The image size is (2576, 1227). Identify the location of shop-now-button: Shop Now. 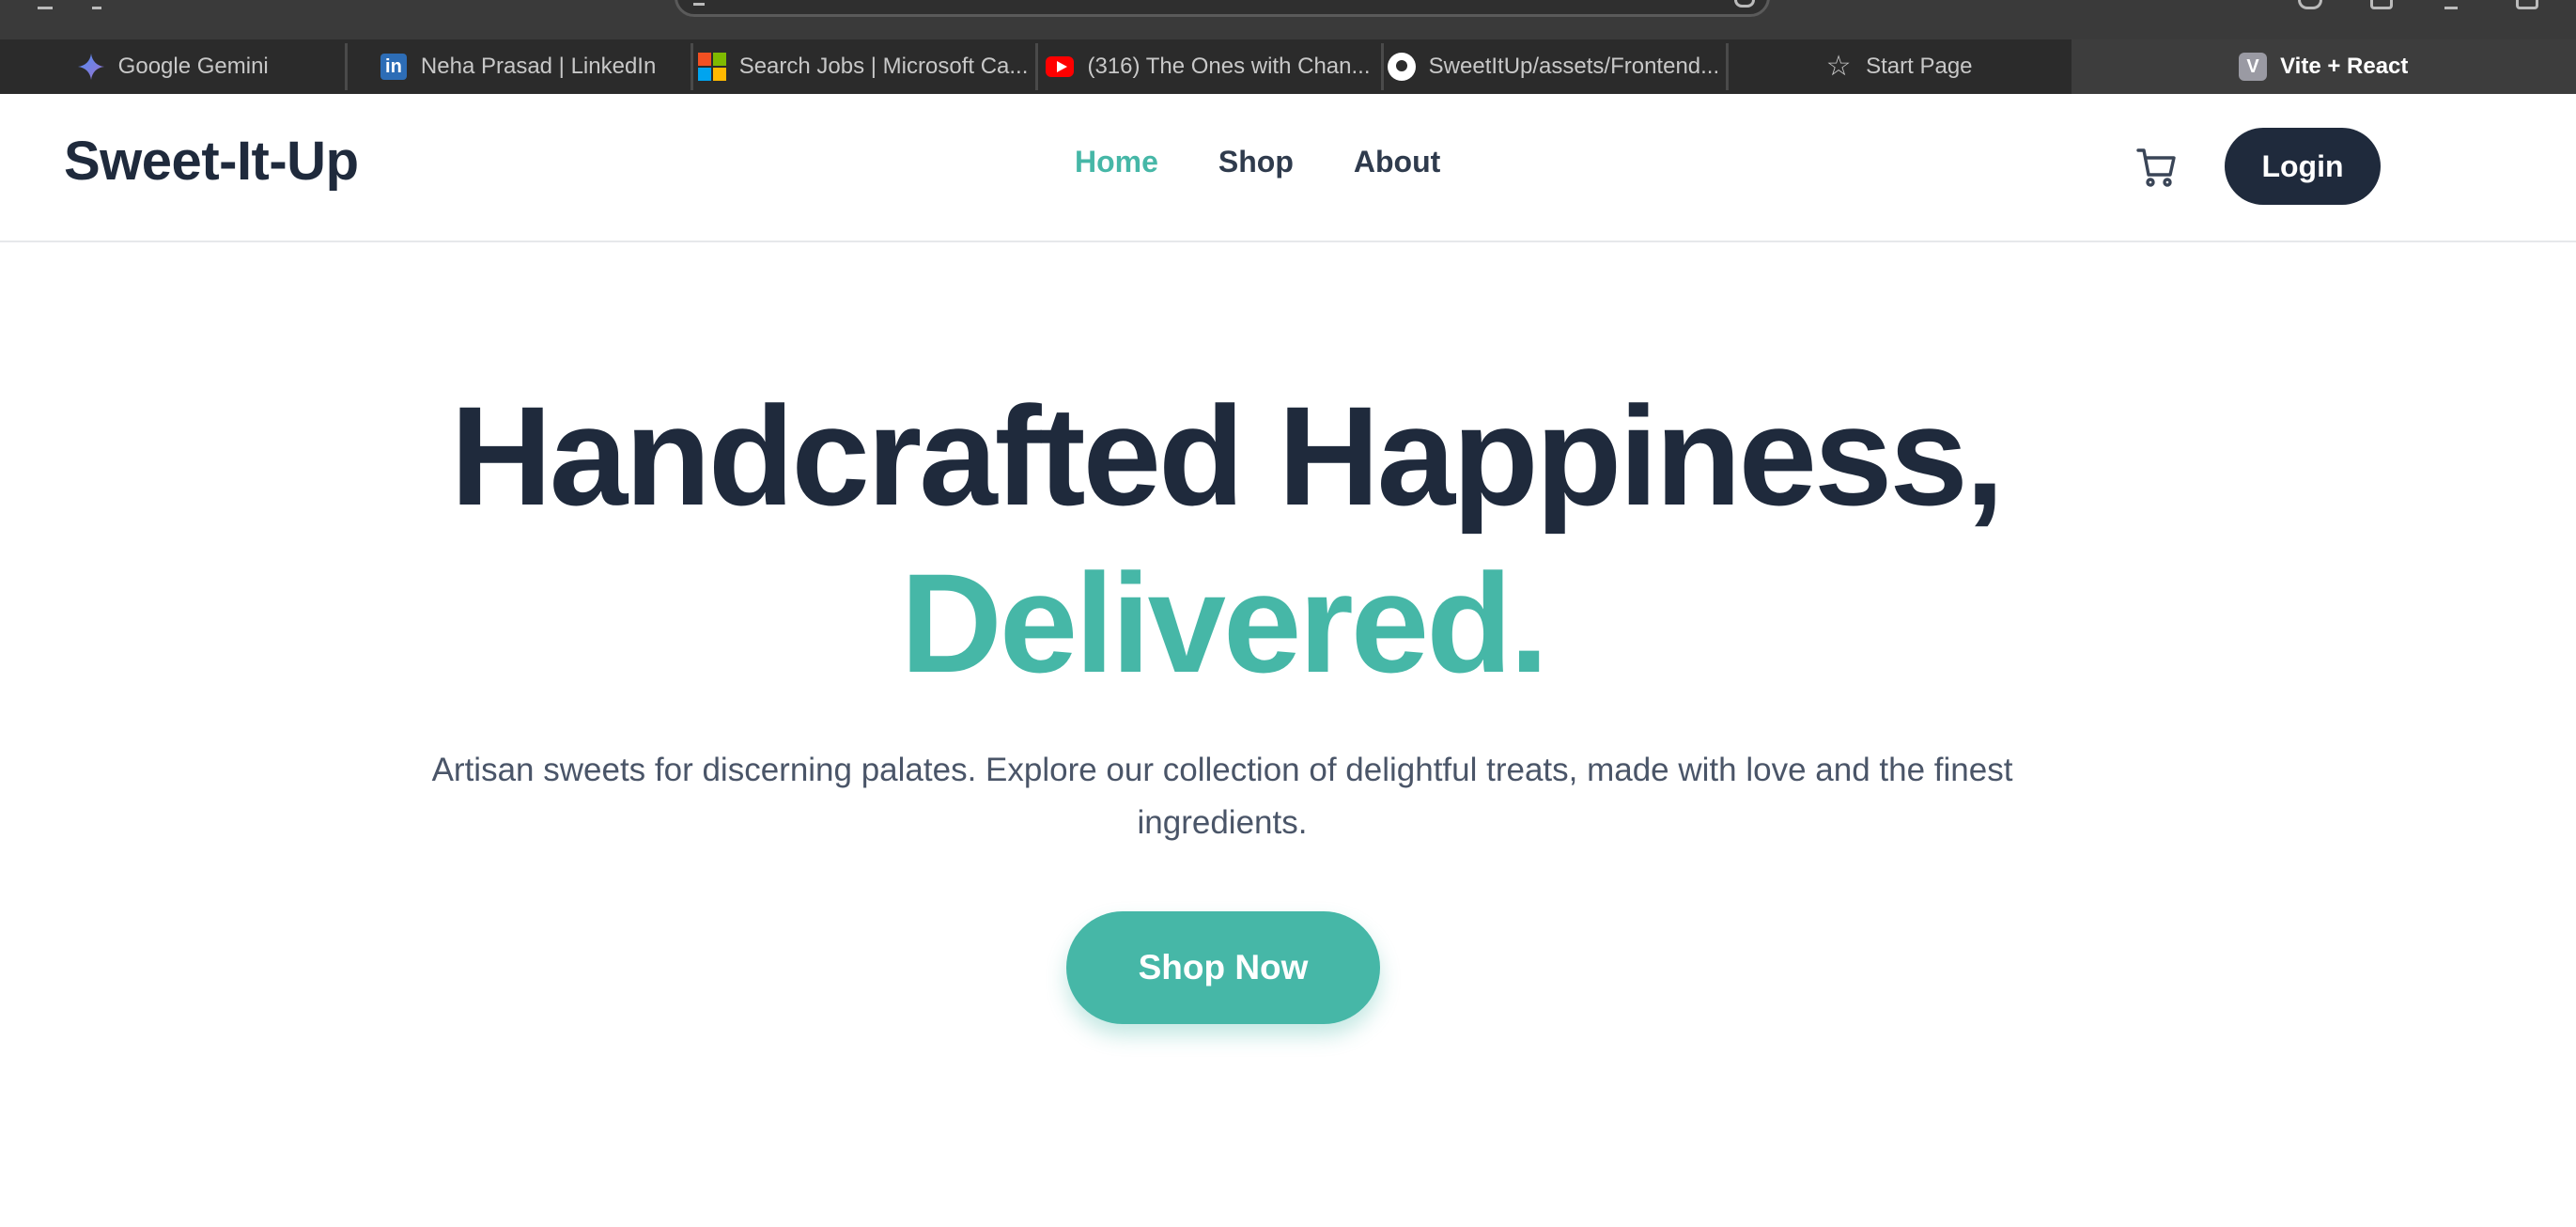
(1223, 967).